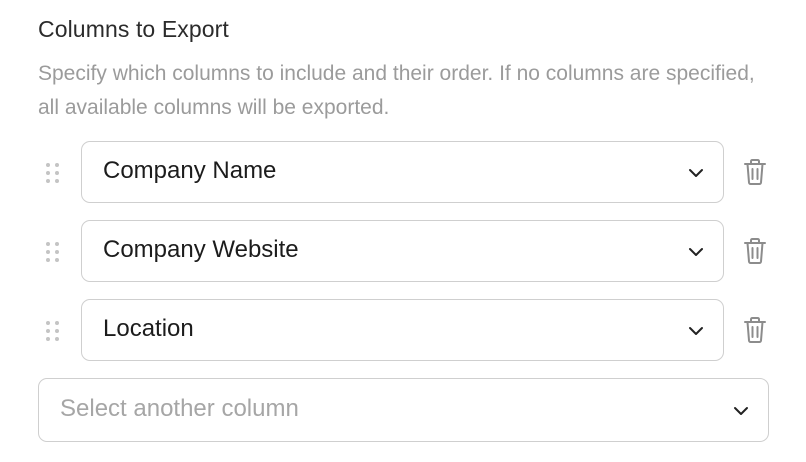  Describe the element at coordinates (402, 251) in the screenshot. I see `column-select: Company Website` at that location.